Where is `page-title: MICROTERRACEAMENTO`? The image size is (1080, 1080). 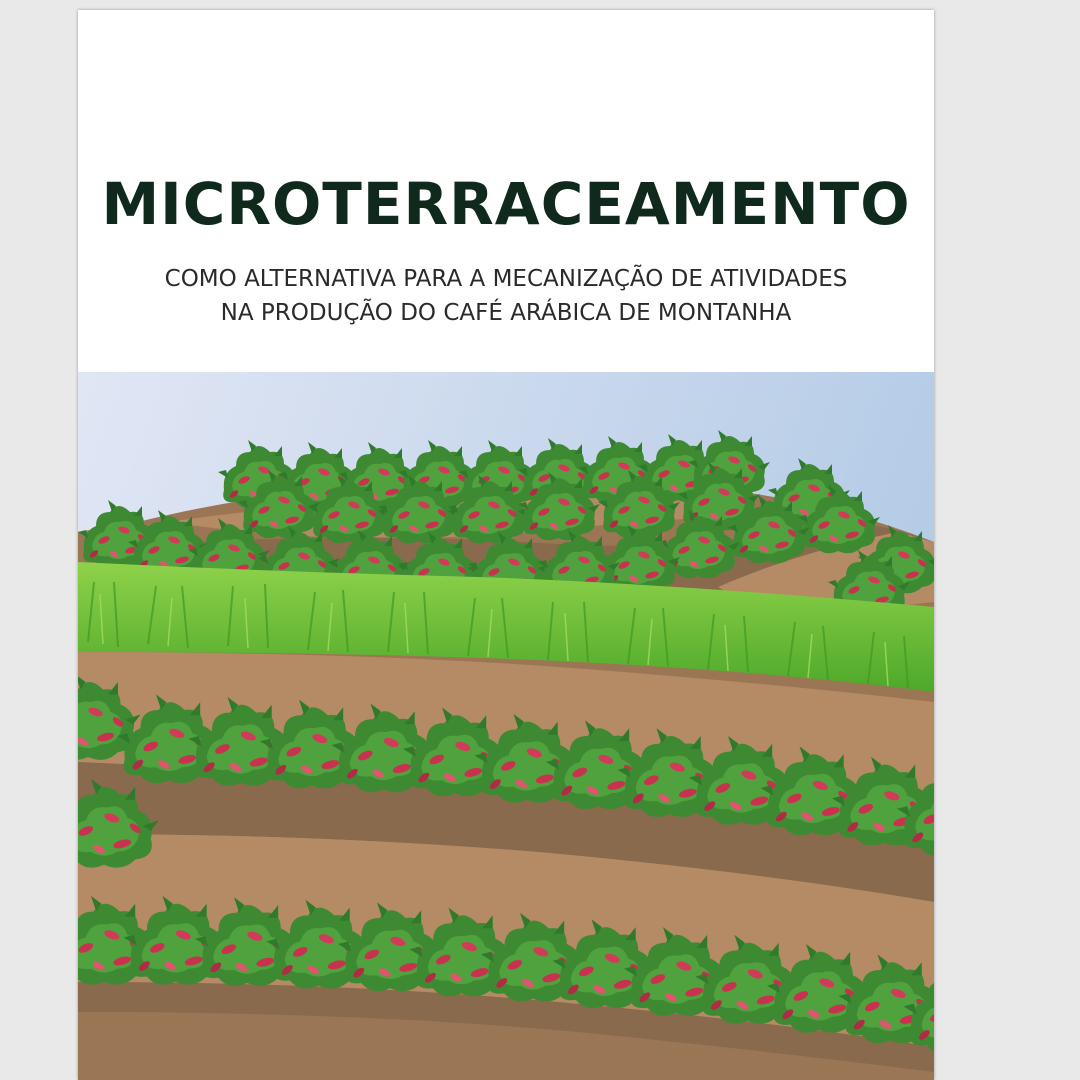 page-title: MICROTERRACEAMENTO is located at coordinates (506, 204).